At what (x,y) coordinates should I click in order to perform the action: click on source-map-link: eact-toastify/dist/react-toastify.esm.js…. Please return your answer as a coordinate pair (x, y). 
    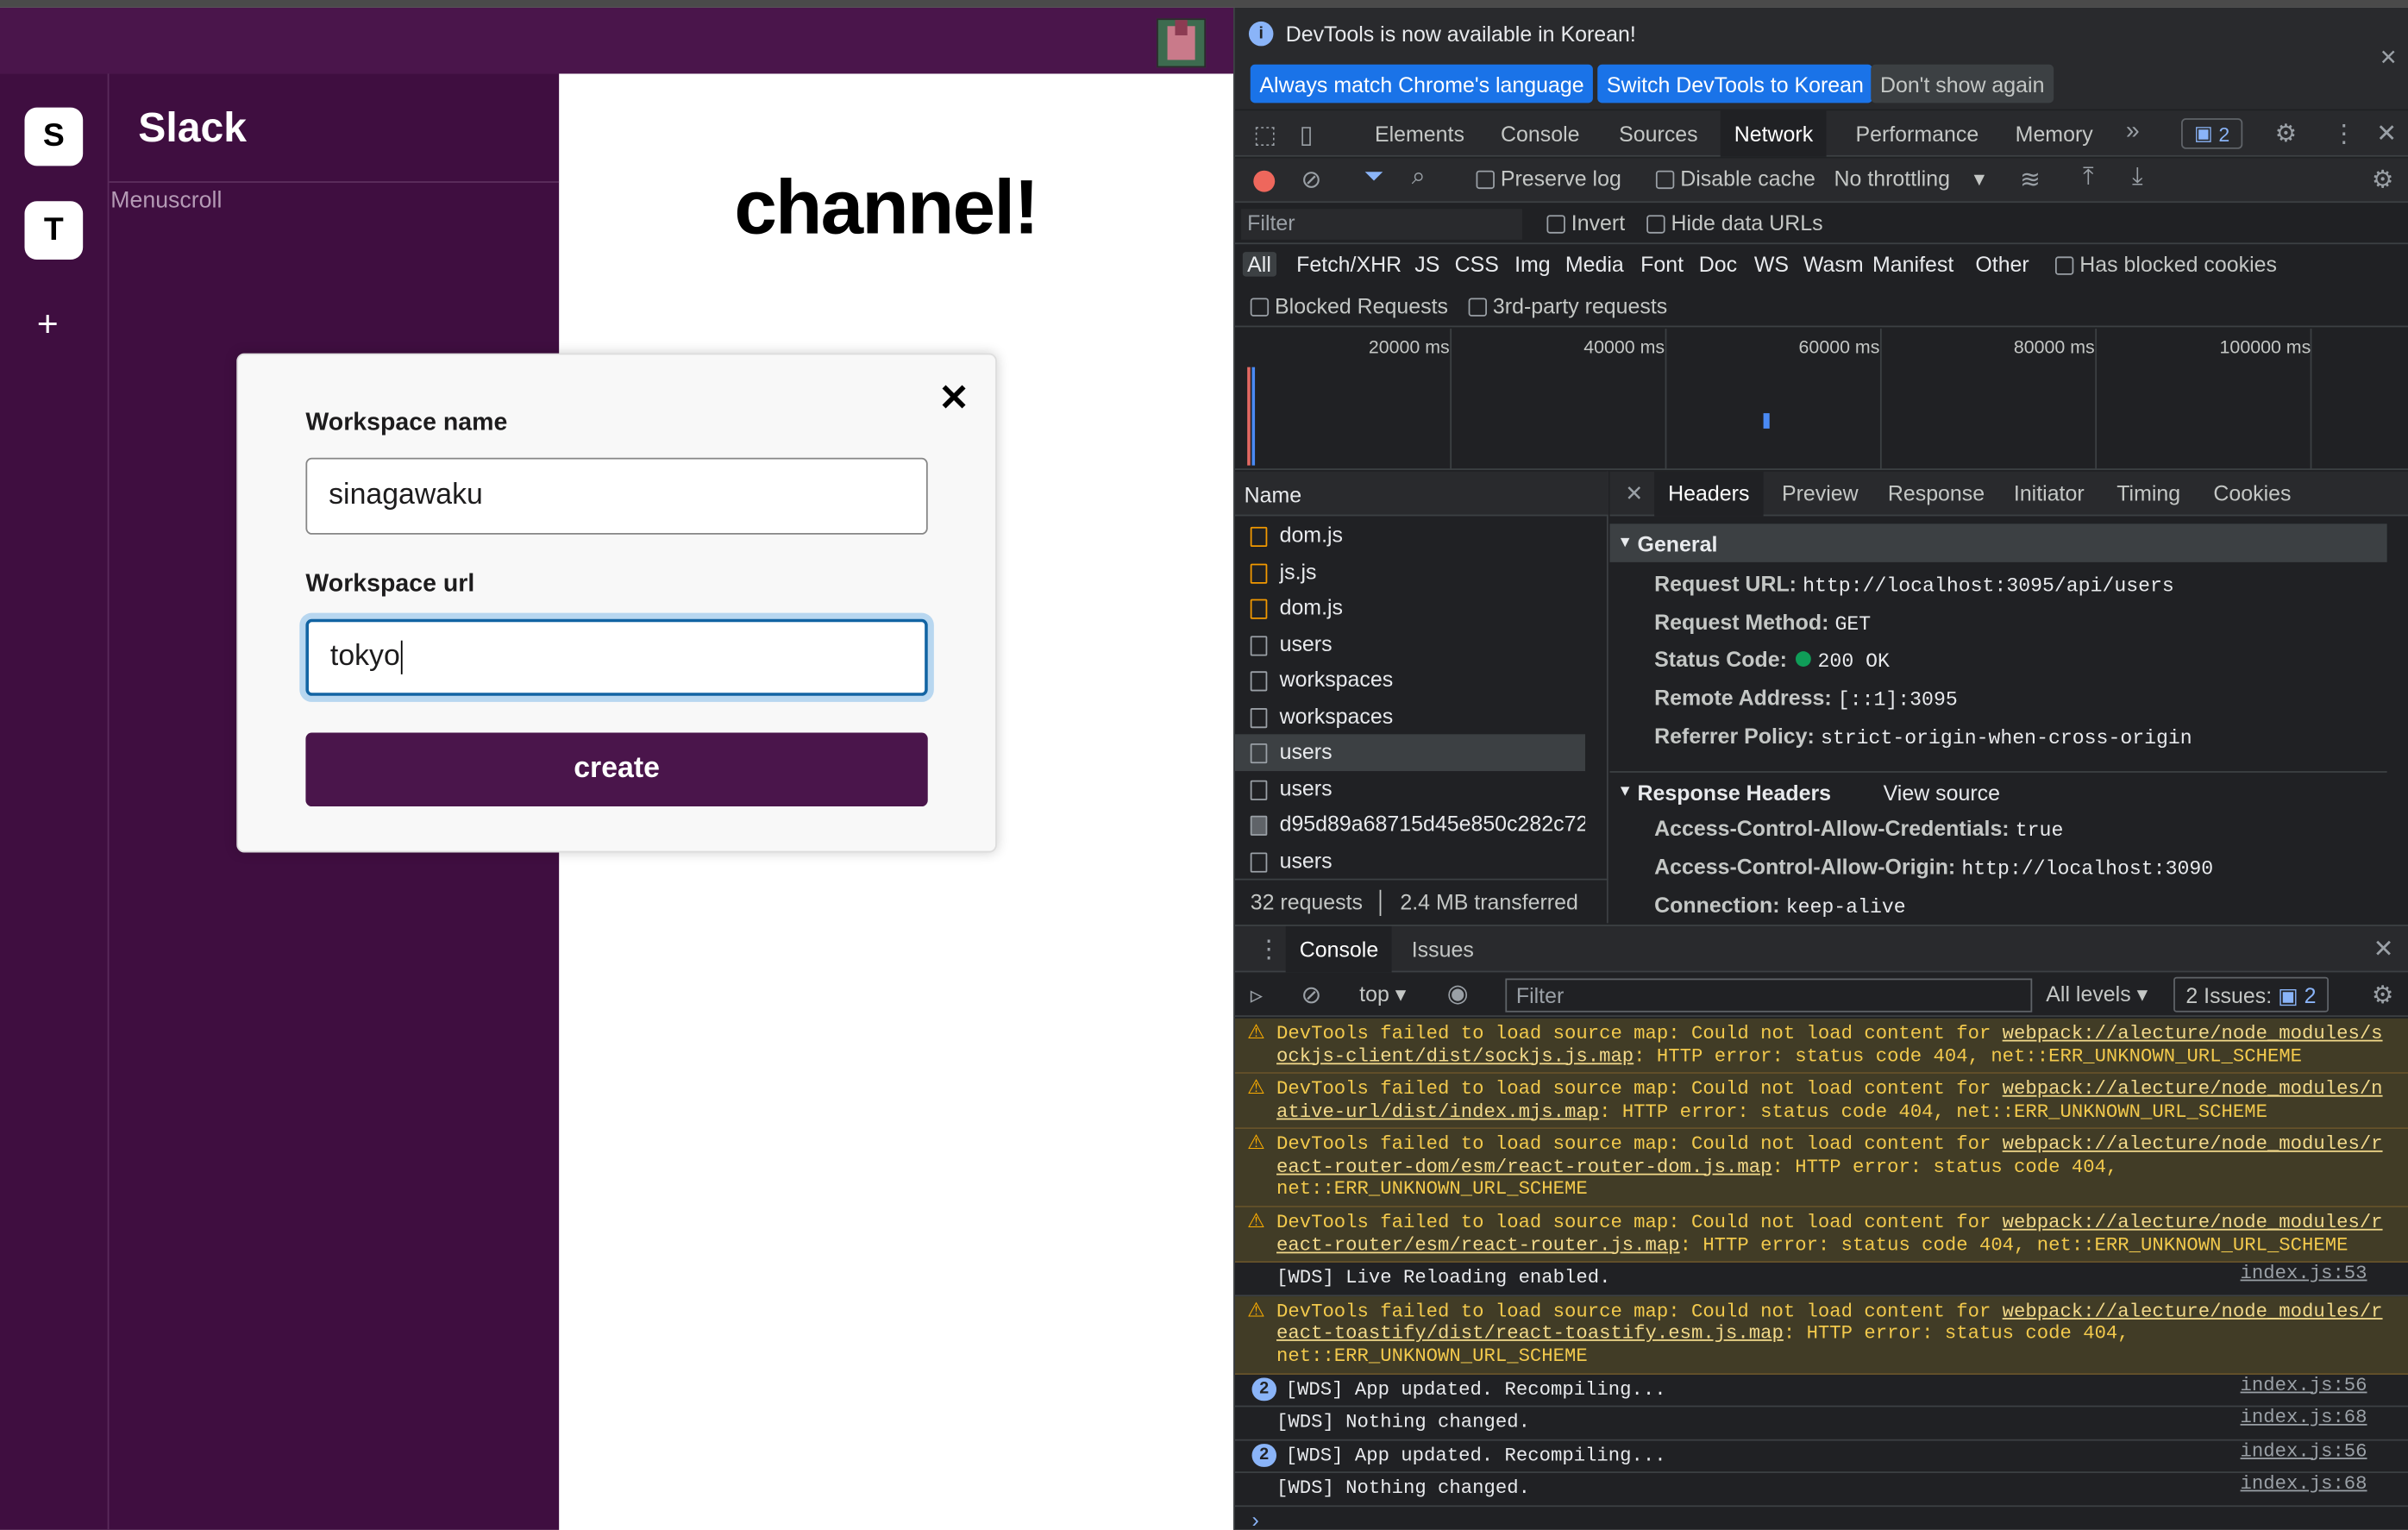
    Looking at the image, I should click on (1530, 1333).